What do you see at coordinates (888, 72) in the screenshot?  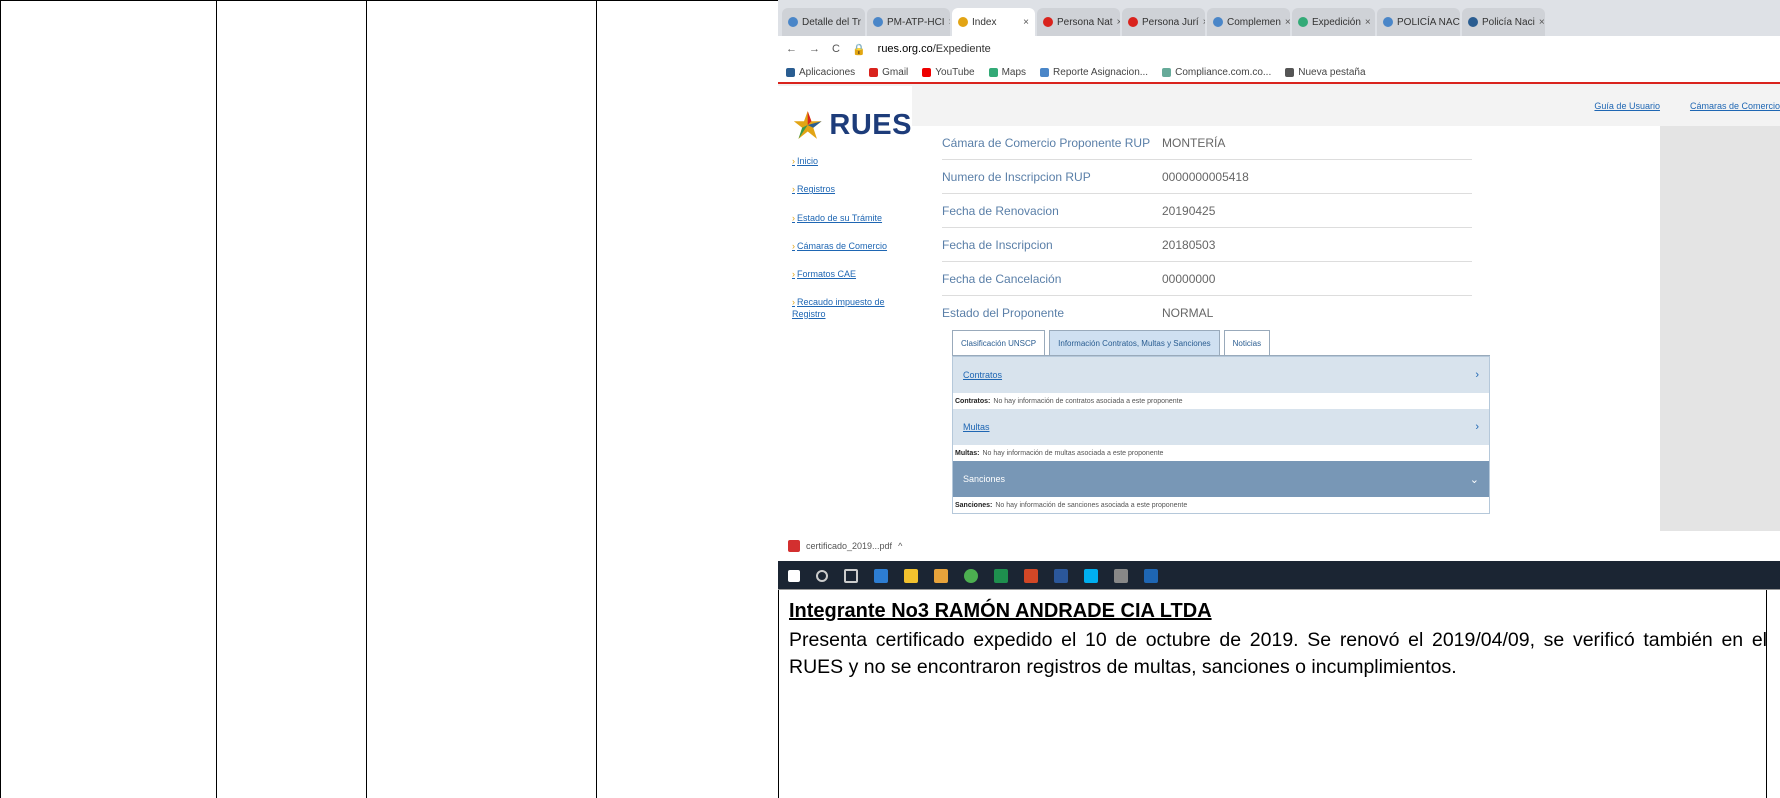 I see `bookmark-item: Gmail` at bounding box center [888, 72].